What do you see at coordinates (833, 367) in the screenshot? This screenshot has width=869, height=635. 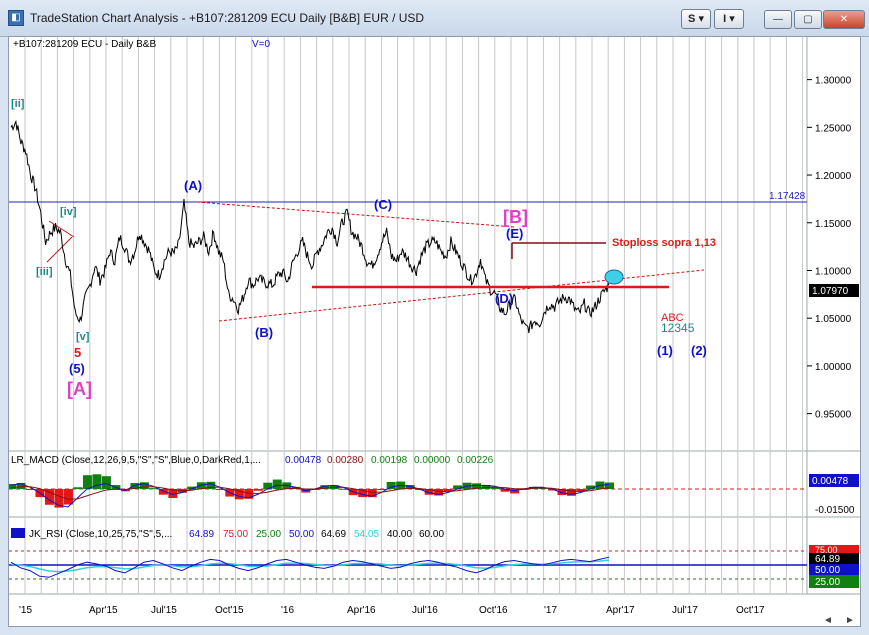 I see `y-tick-label: 1.00000` at bounding box center [833, 367].